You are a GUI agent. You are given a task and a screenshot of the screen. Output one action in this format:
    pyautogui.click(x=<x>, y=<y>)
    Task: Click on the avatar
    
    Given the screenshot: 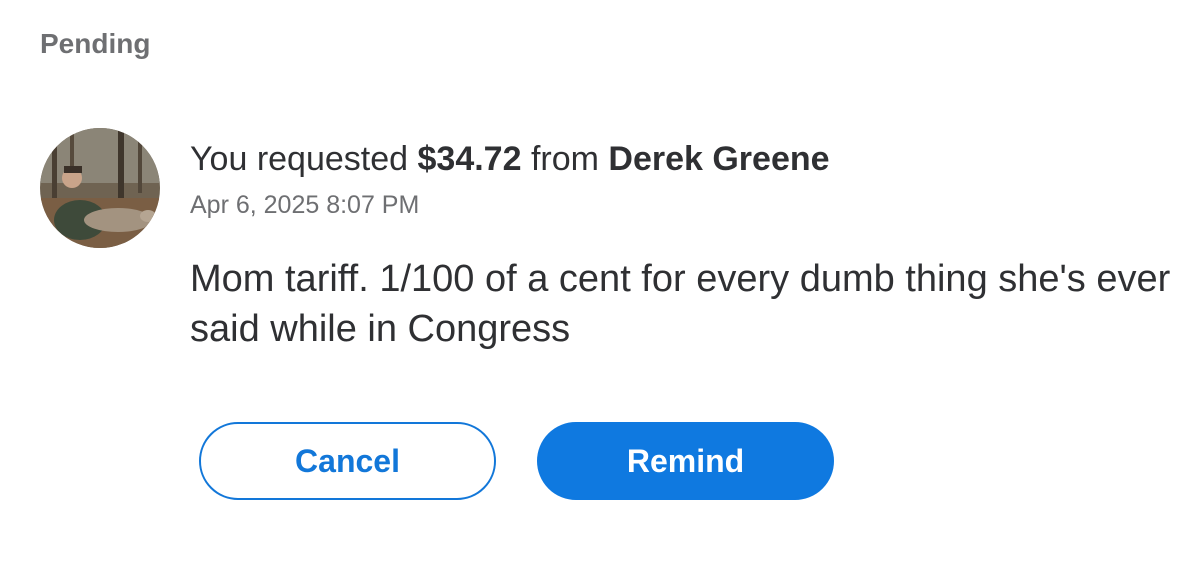 What is the action you would take?
    pyautogui.click(x=100, y=188)
    